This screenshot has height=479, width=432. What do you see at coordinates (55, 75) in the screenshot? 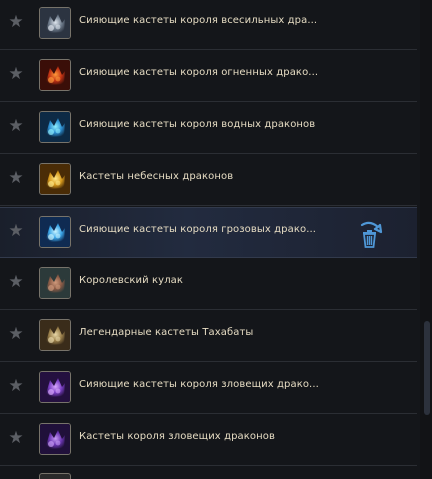
I see `fire-dragon-knuckles-icon` at bounding box center [55, 75].